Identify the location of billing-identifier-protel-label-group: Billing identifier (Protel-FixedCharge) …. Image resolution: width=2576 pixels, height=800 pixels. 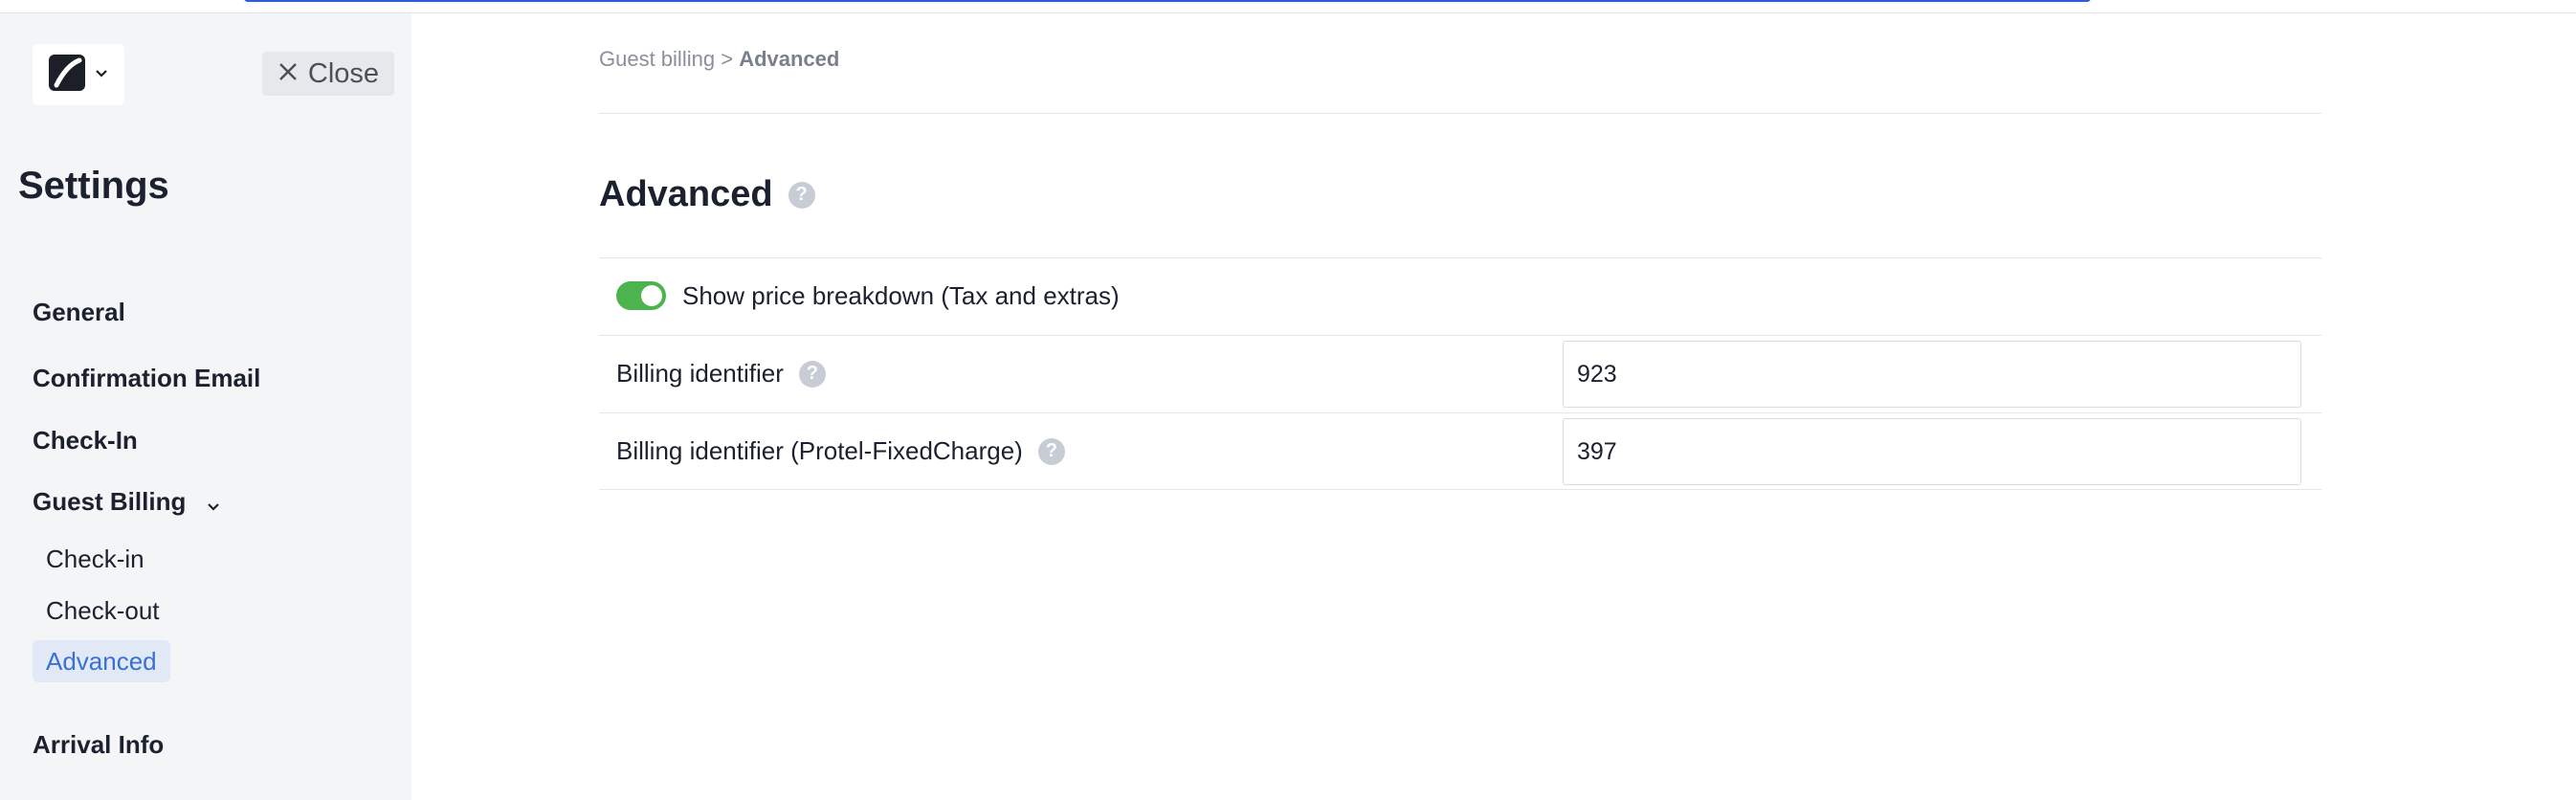
(840, 451).